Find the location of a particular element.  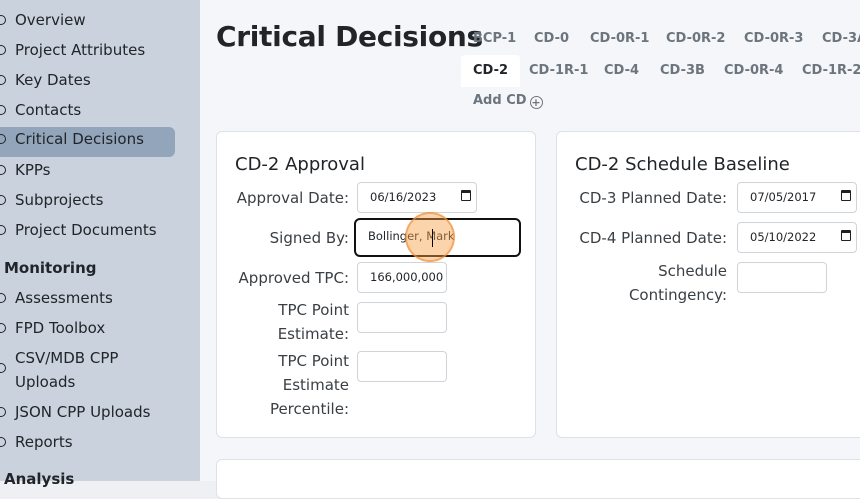

sidebar-item-contacts: Contacts is located at coordinates (87, 113).